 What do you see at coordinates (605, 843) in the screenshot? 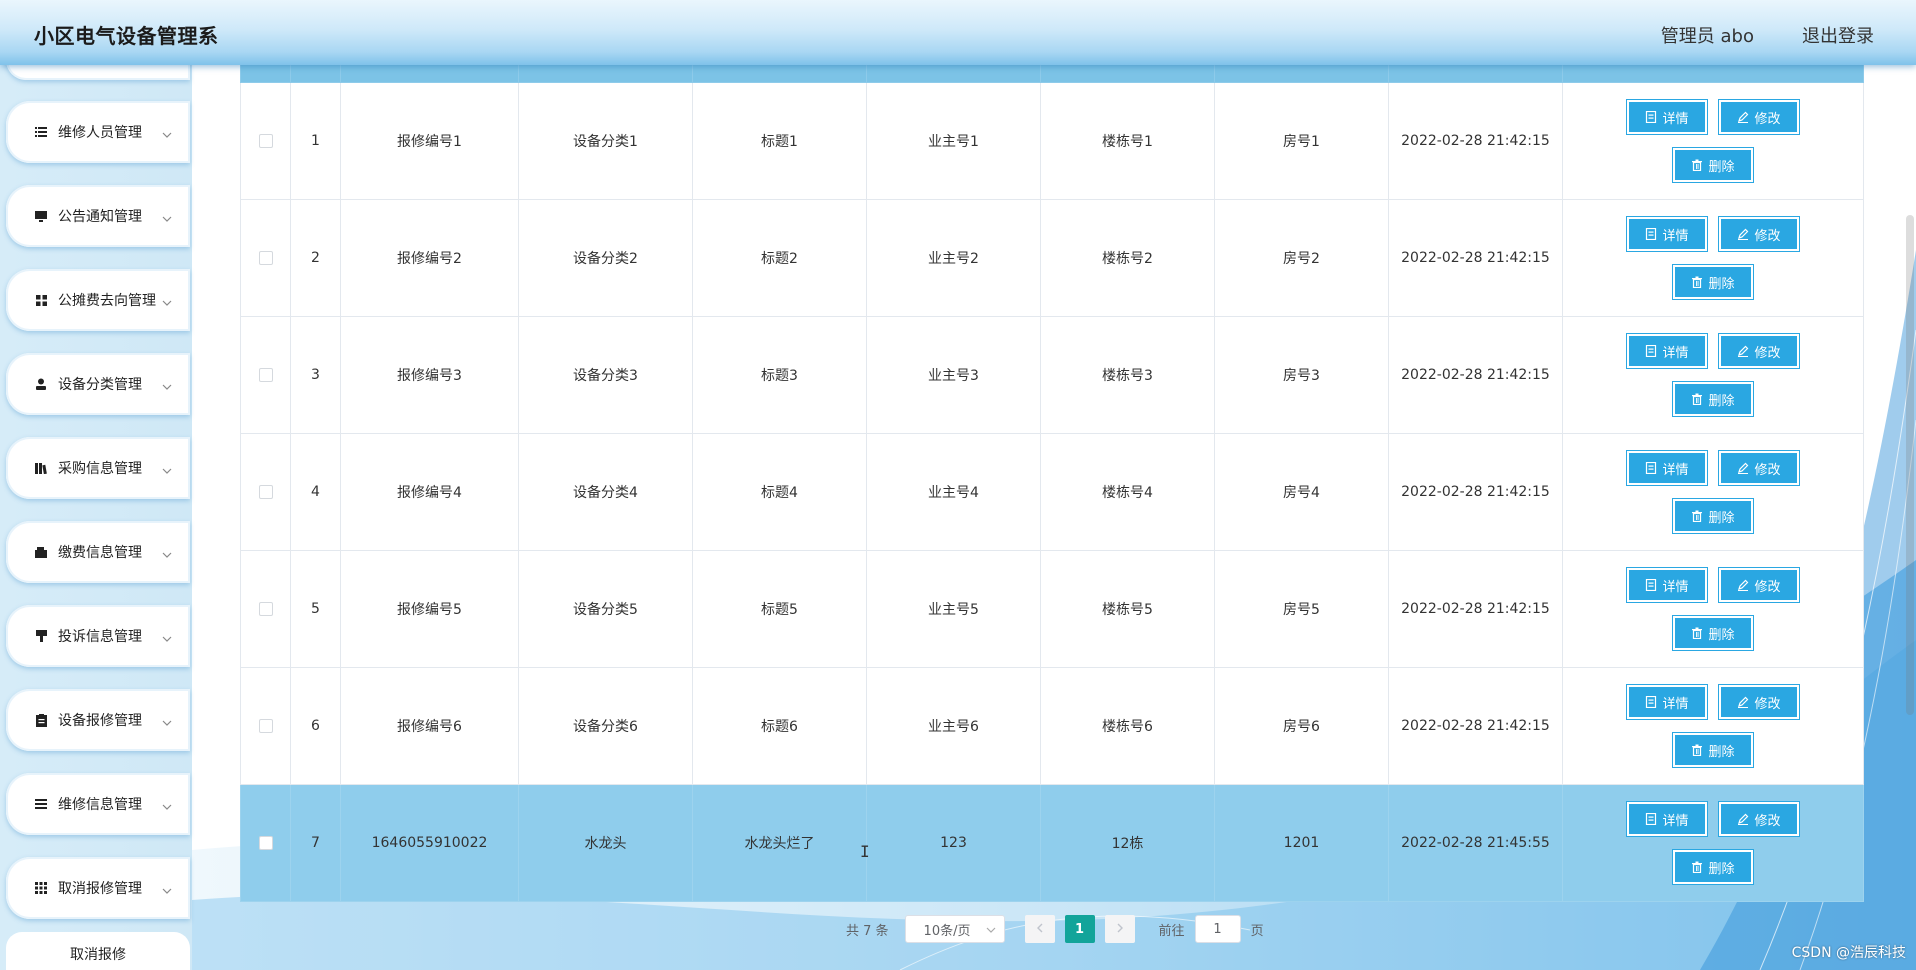
I see `cell-category: 水龙头` at bounding box center [605, 843].